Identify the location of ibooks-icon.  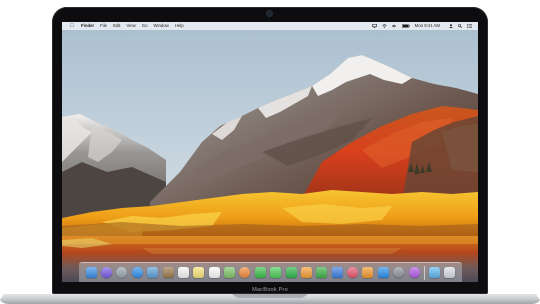
(368, 272).